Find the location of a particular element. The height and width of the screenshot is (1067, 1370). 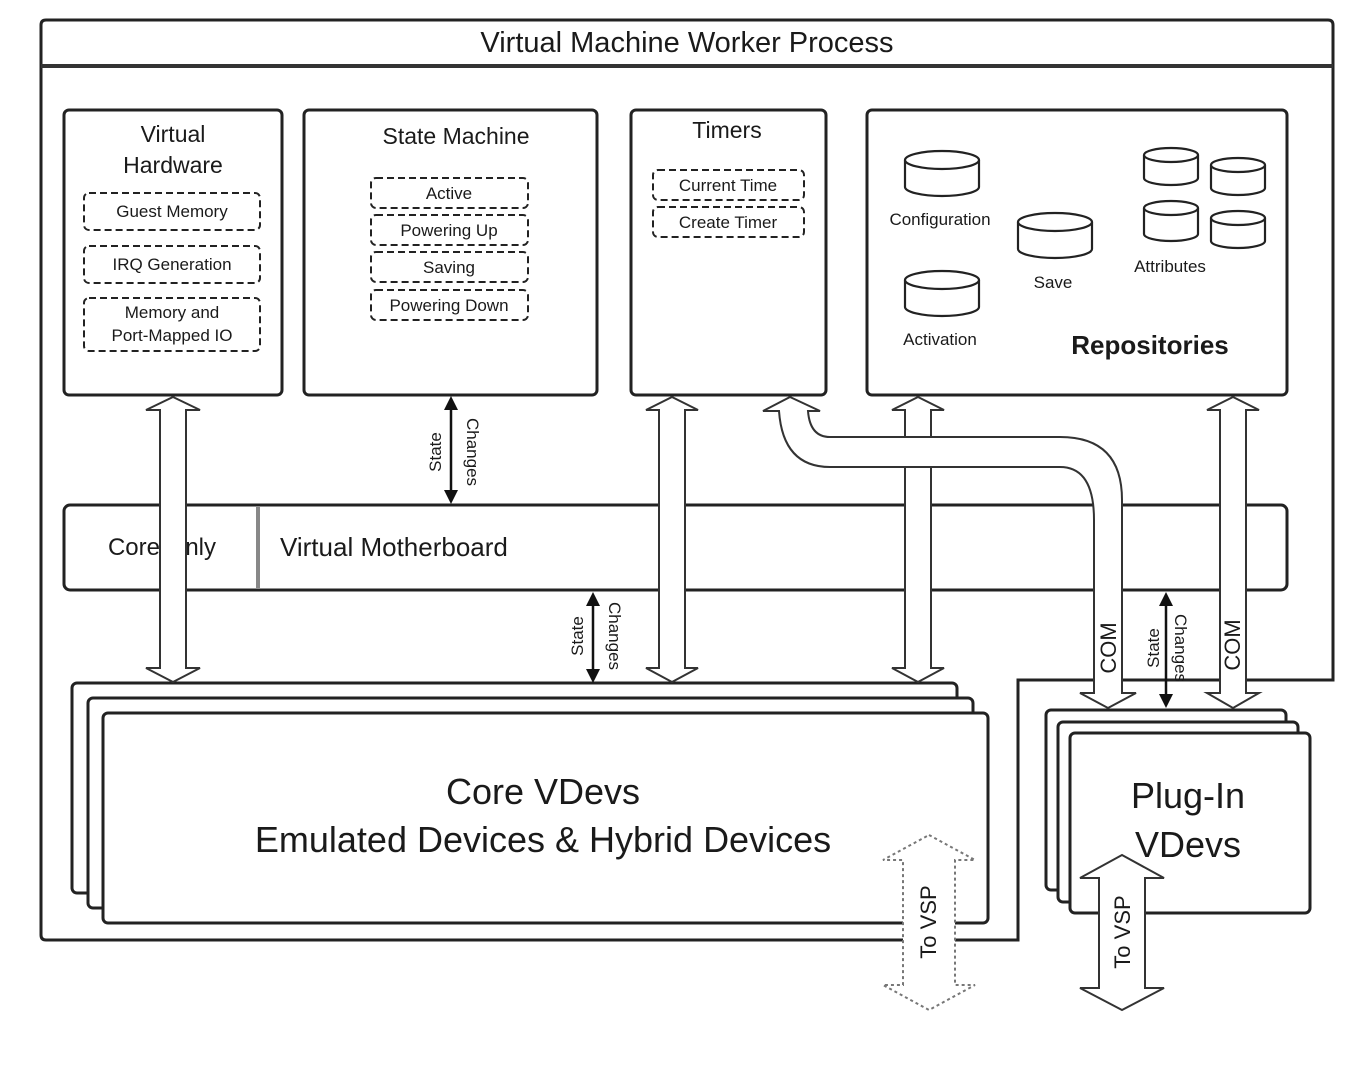

state-label-2: State is located at coordinates (577, 636).